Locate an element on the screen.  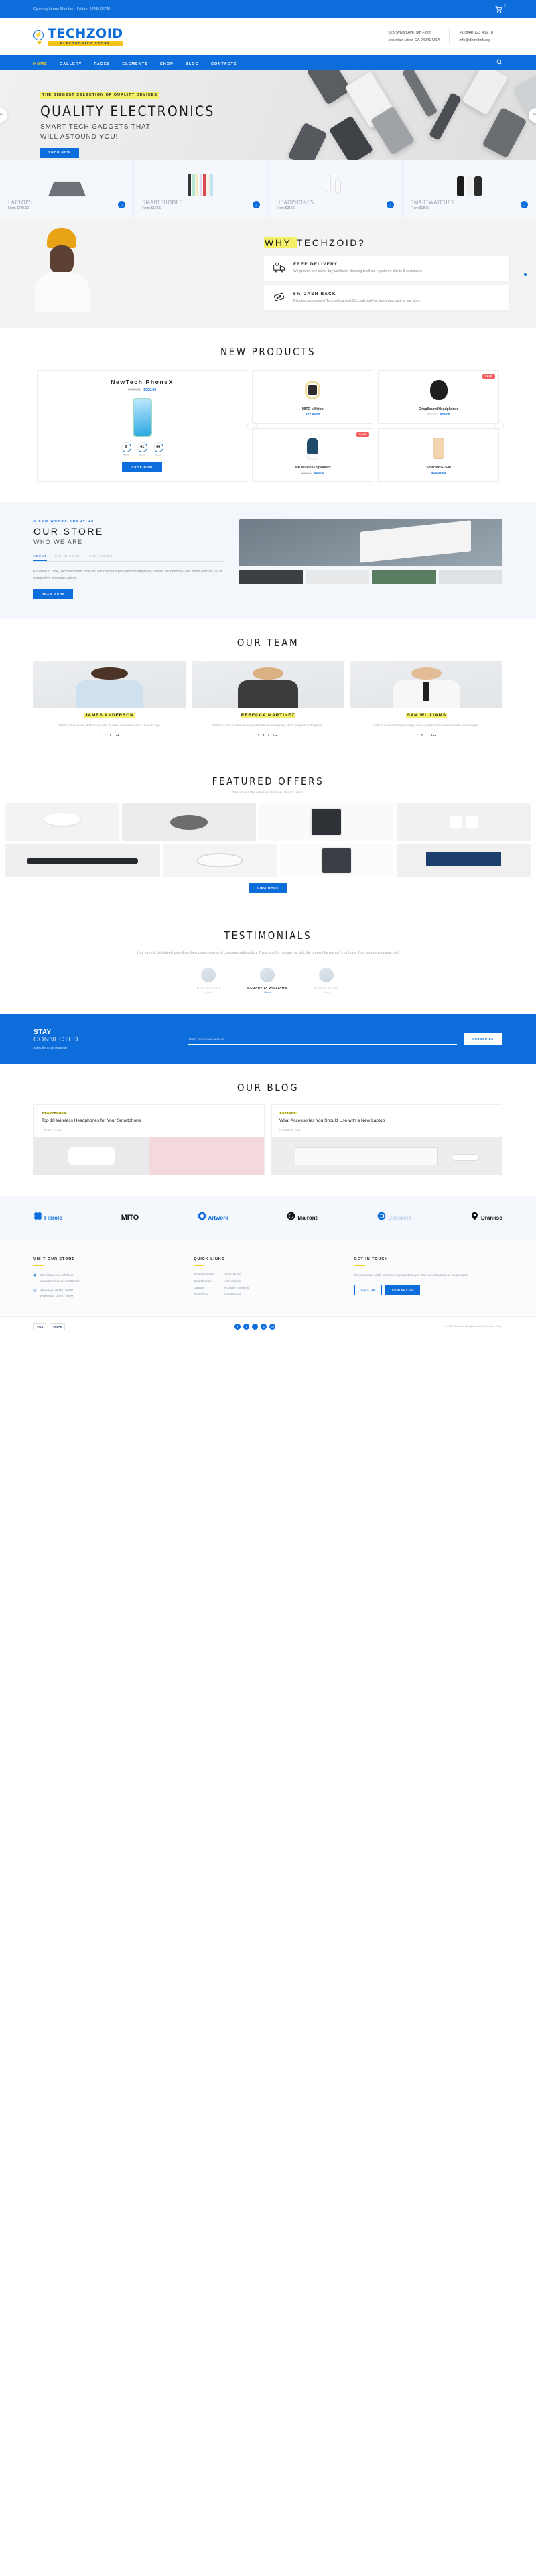
brand-name: Artworx is located at coordinates (218, 1217).